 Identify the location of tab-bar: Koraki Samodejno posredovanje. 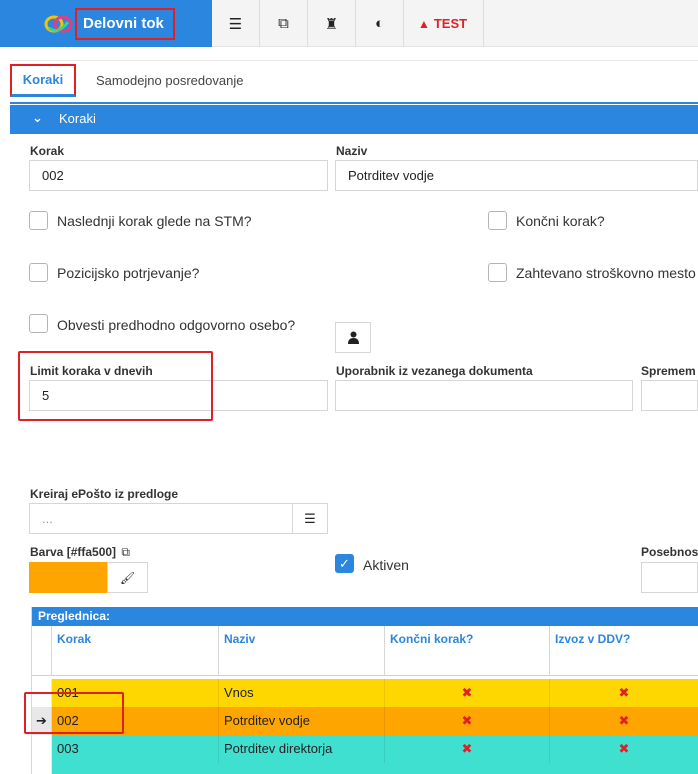
(354, 82).